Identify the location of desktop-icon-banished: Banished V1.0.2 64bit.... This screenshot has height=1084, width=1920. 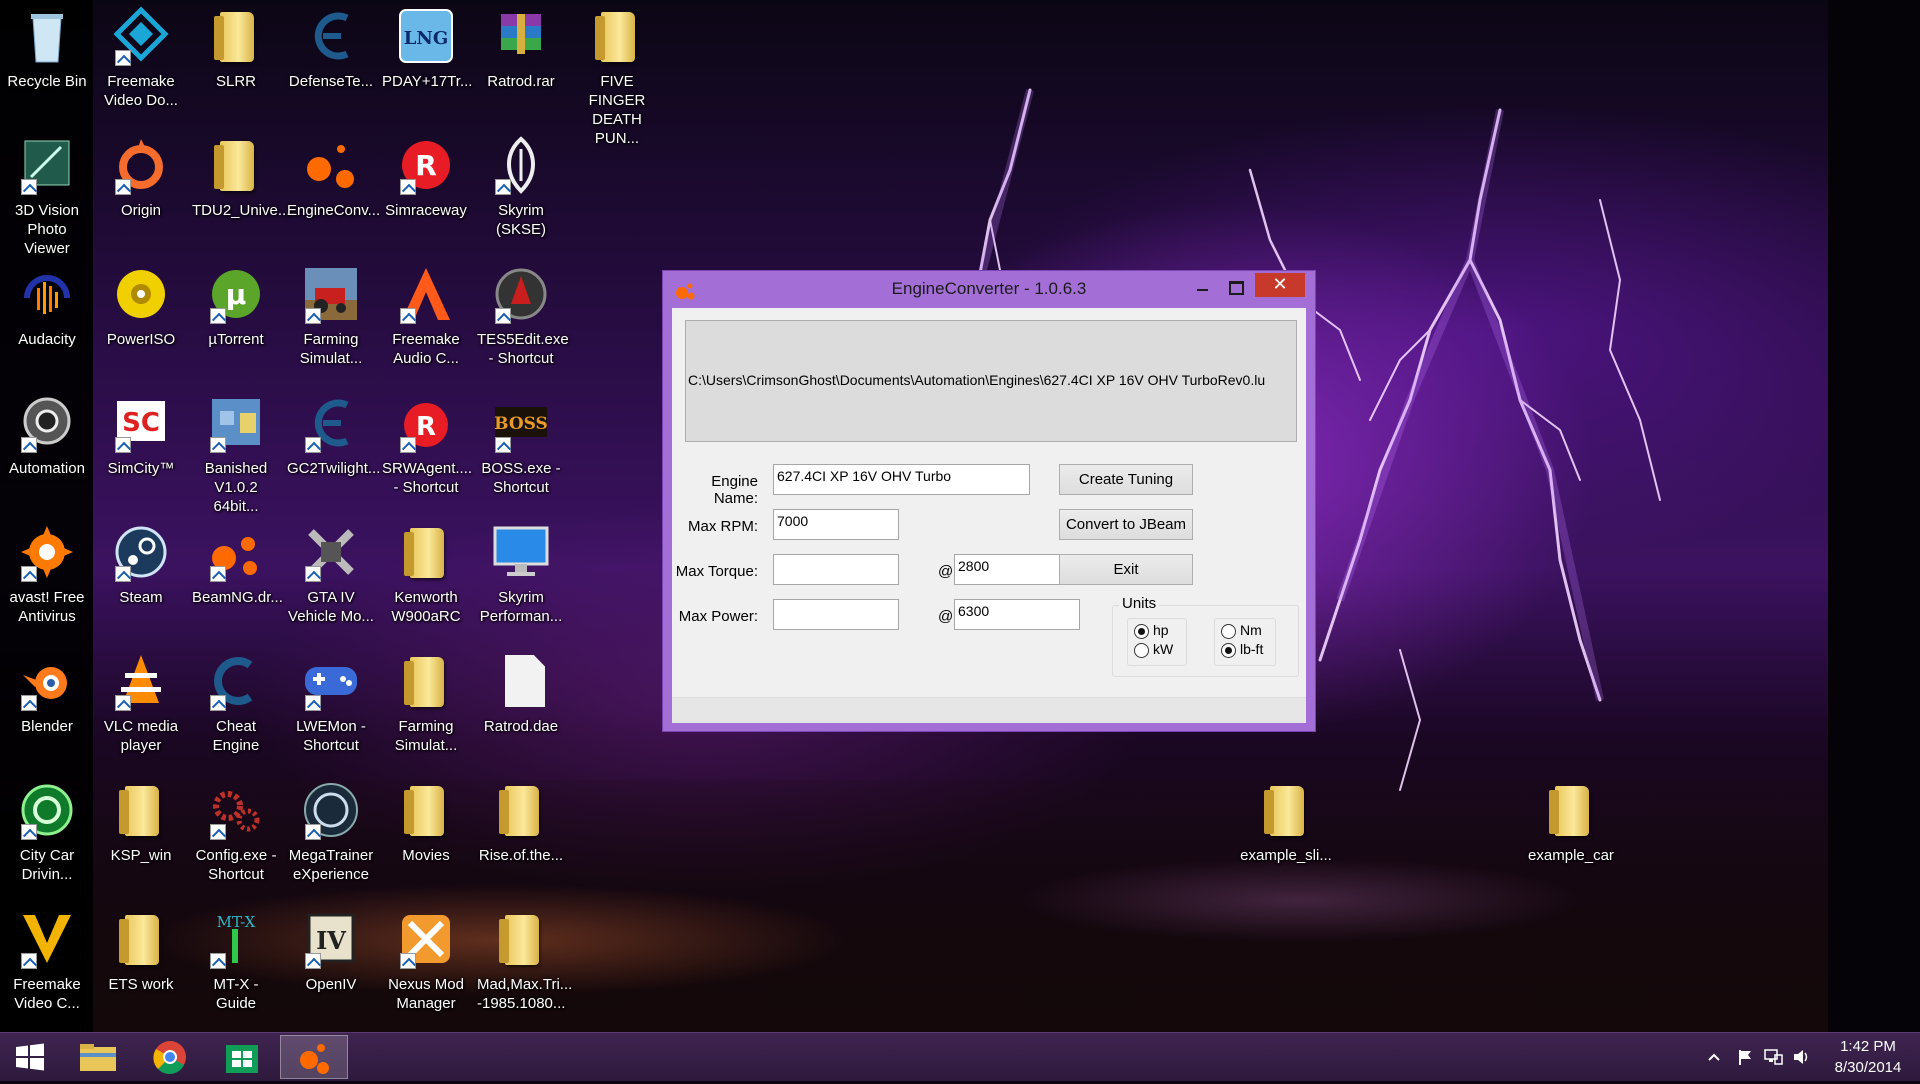
(236, 452).